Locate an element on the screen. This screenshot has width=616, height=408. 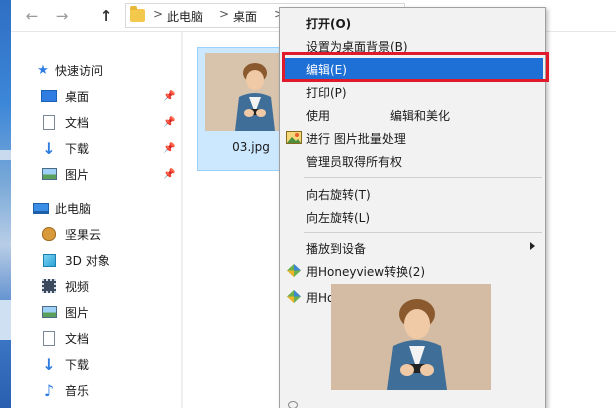
menu-item-open-with-editor: 使用 编辑和美化 is located at coordinates (412, 114).